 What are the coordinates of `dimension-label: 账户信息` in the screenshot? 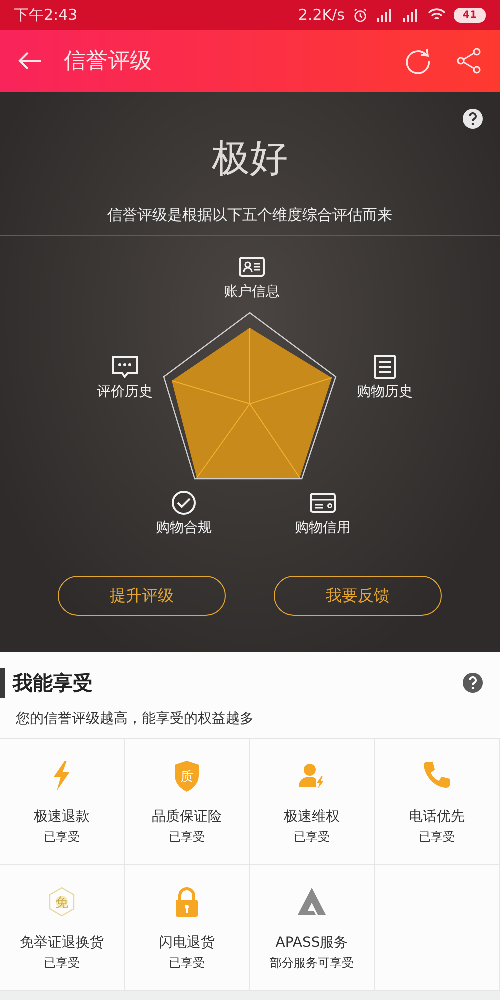 It's located at (252, 292).